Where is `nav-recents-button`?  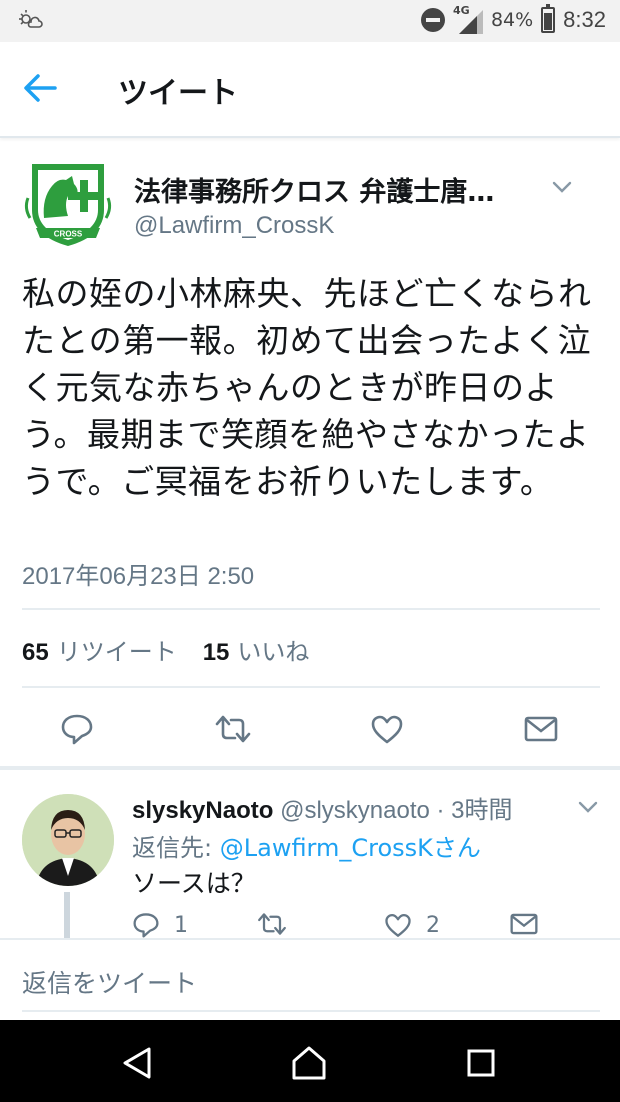
nav-recents-button is located at coordinates (481, 1063).